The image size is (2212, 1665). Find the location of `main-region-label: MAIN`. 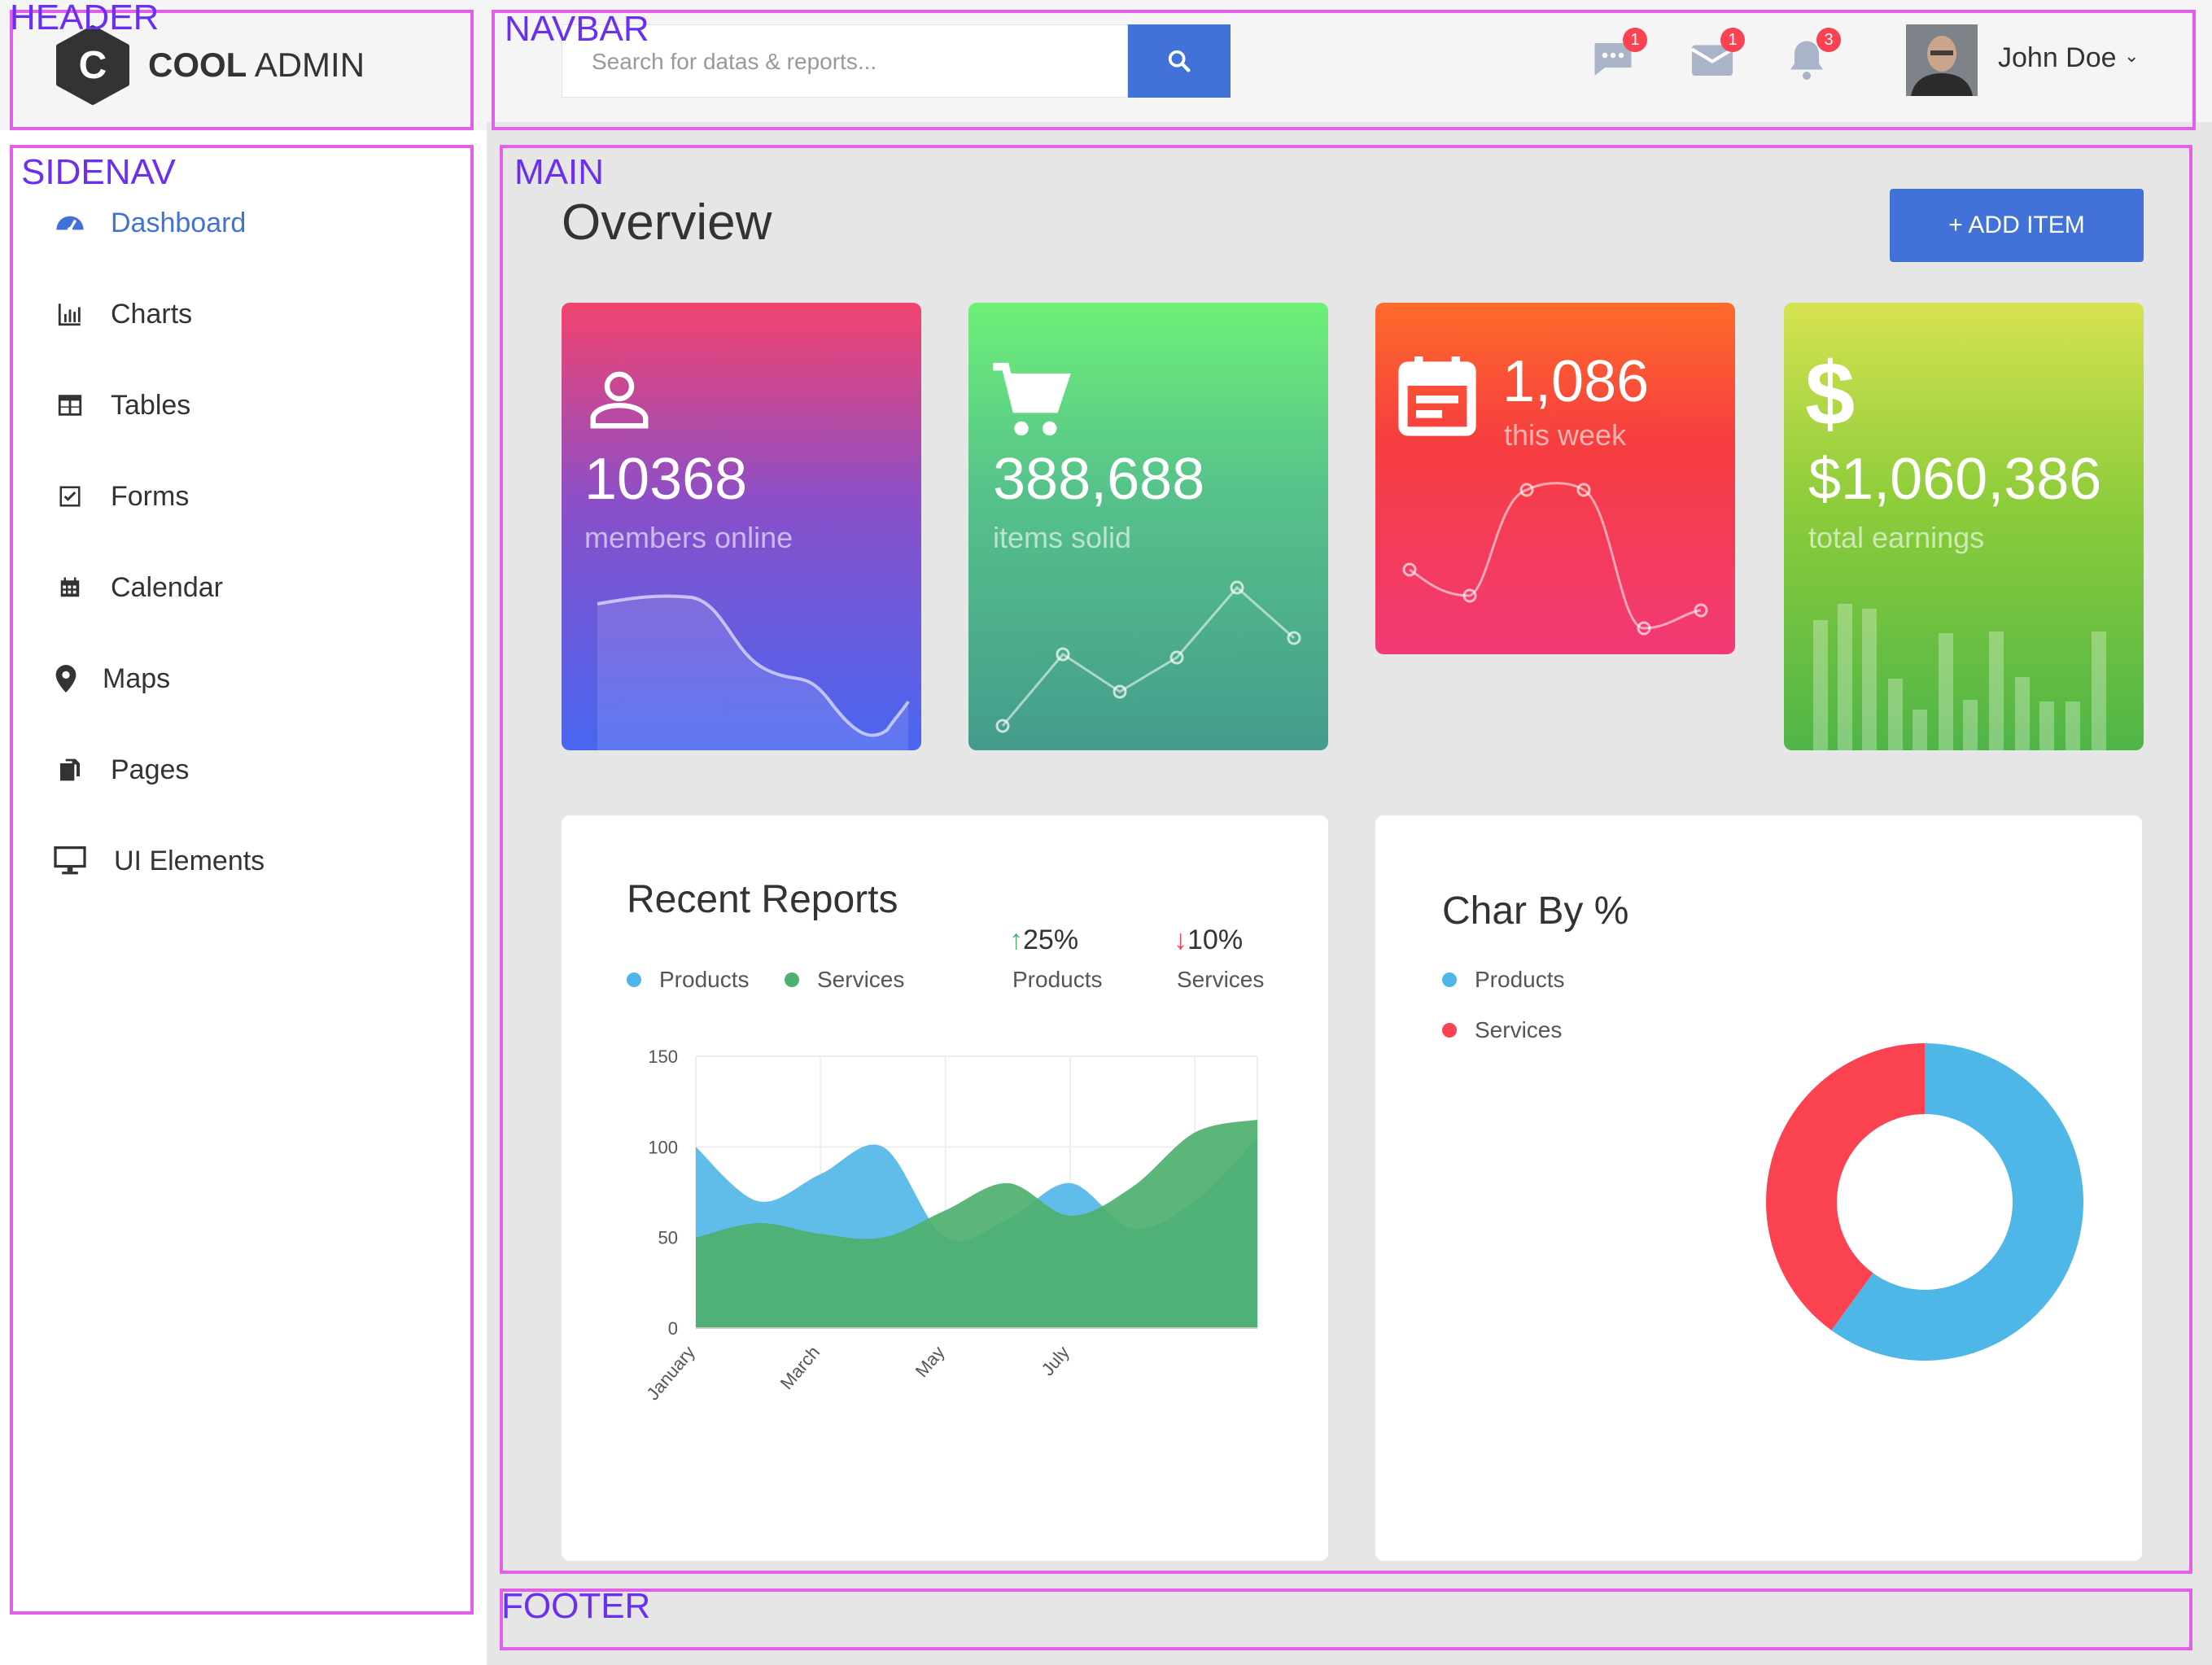

main-region-label: MAIN is located at coordinates (559, 172).